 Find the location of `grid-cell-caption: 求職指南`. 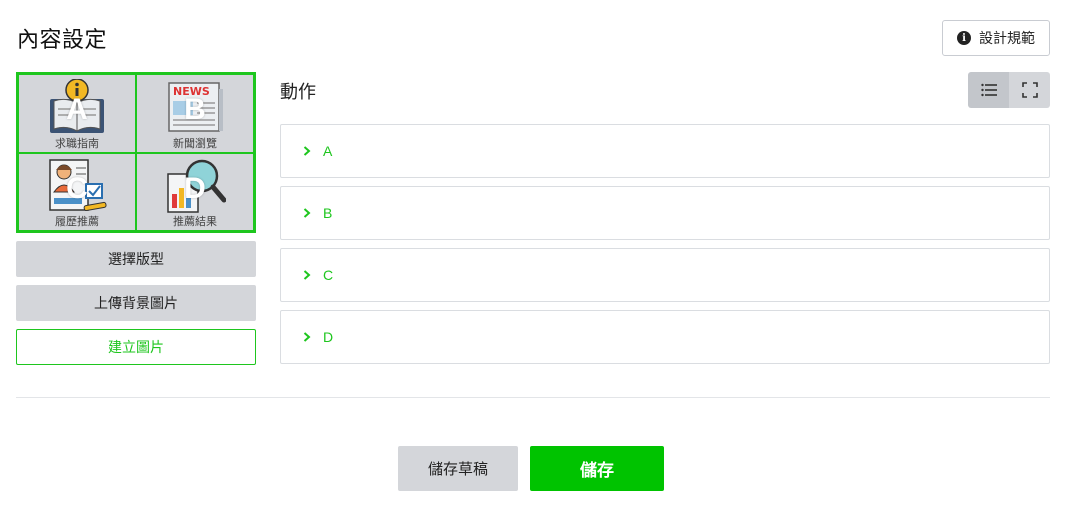

grid-cell-caption: 求職指南 is located at coordinates (77, 143).